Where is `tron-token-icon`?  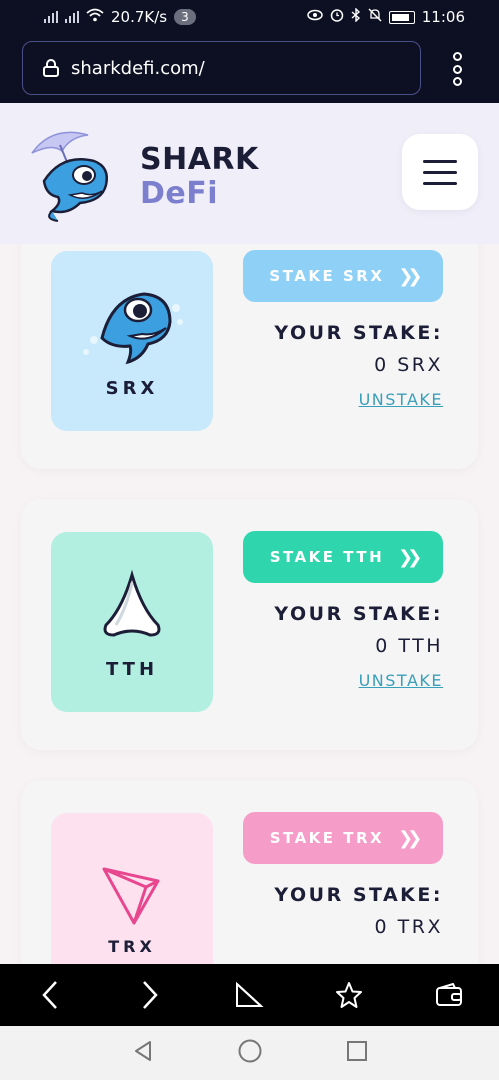 tron-token-icon is located at coordinates (131, 896).